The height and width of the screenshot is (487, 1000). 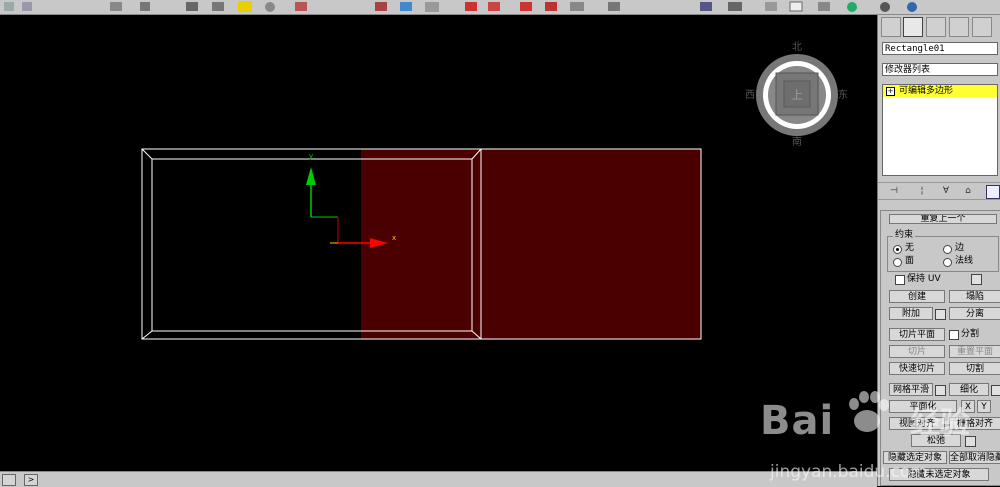 I want to click on render-icon, so click(x=735, y=6).